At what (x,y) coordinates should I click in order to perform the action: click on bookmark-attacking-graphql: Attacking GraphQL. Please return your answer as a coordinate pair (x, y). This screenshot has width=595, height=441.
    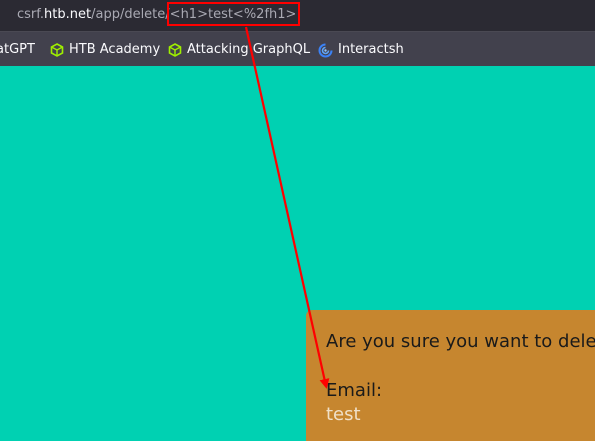
    Looking at the image, I should click on (239, 50).